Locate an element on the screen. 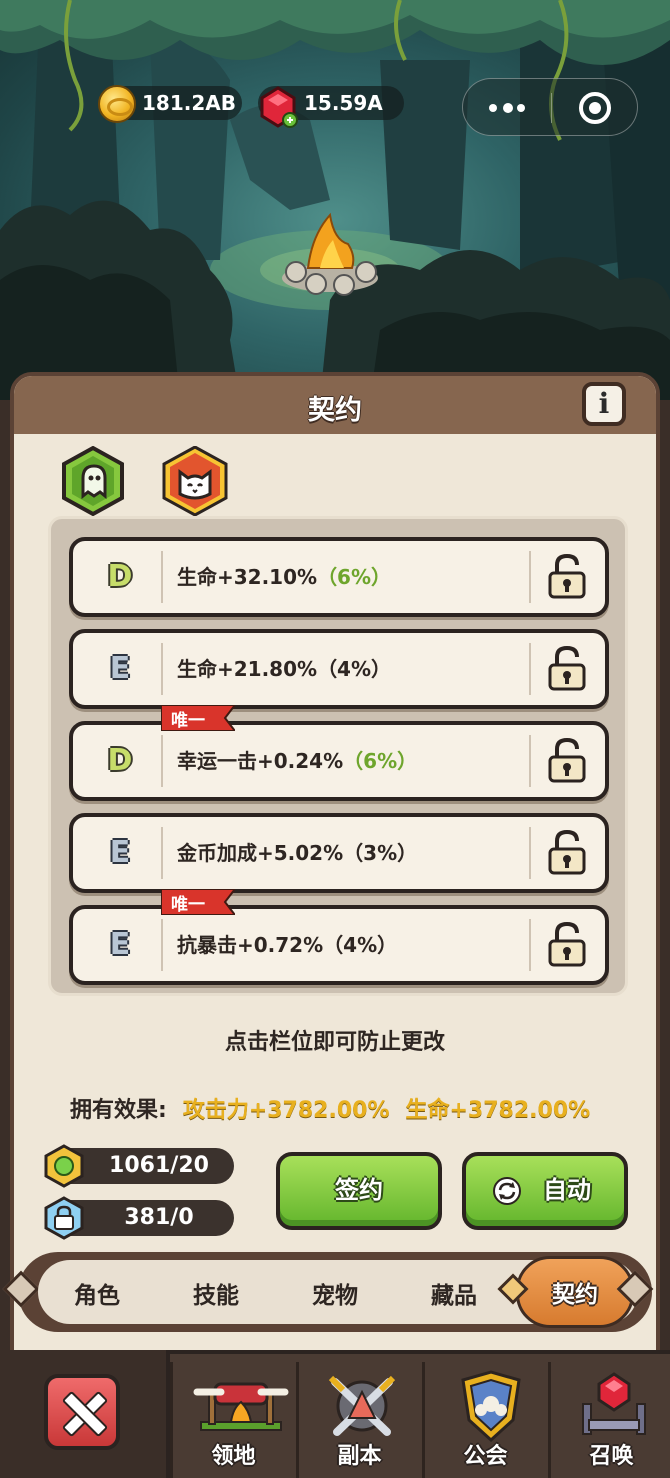 Image resolution: width=670 pixels, height=1478 pixels. tab-collection: 藏品 is located at coordinates (454, 1293).